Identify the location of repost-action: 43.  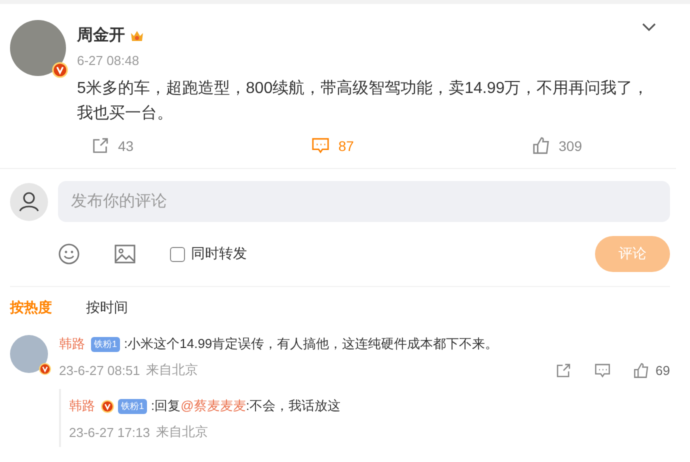
(112, 145).